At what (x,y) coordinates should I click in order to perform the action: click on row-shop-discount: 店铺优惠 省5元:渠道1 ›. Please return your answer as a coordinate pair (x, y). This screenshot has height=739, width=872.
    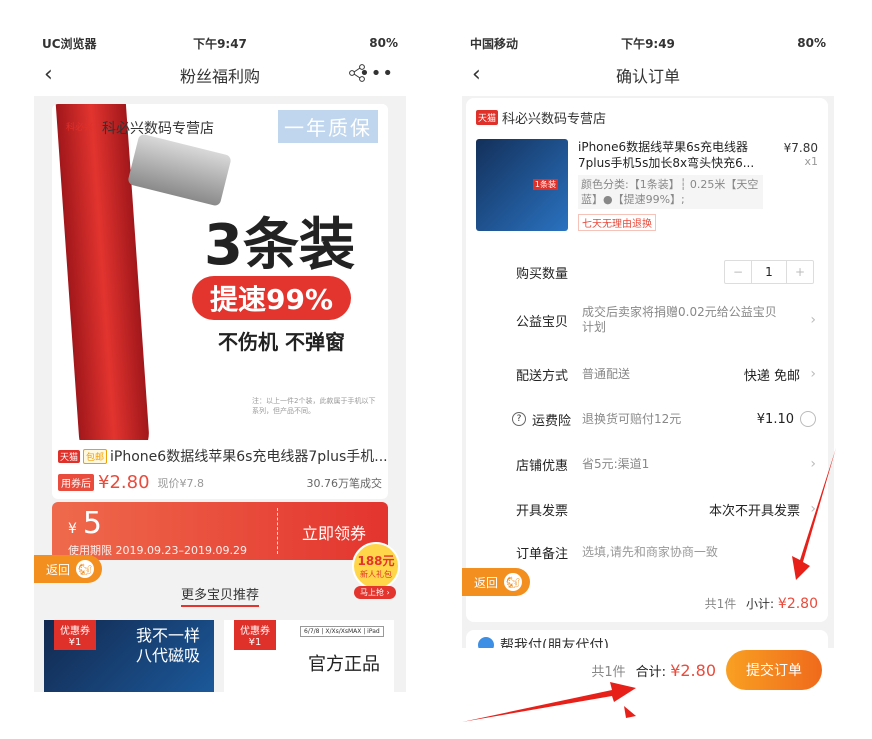
    Looking at the image, I should click on (647, 464).